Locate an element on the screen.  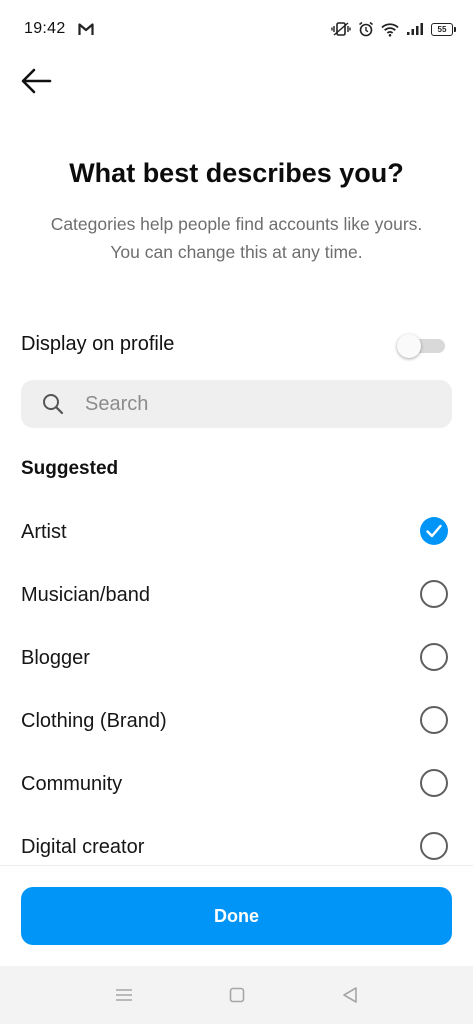
nav-home-button is located at coordinates (237, 995).